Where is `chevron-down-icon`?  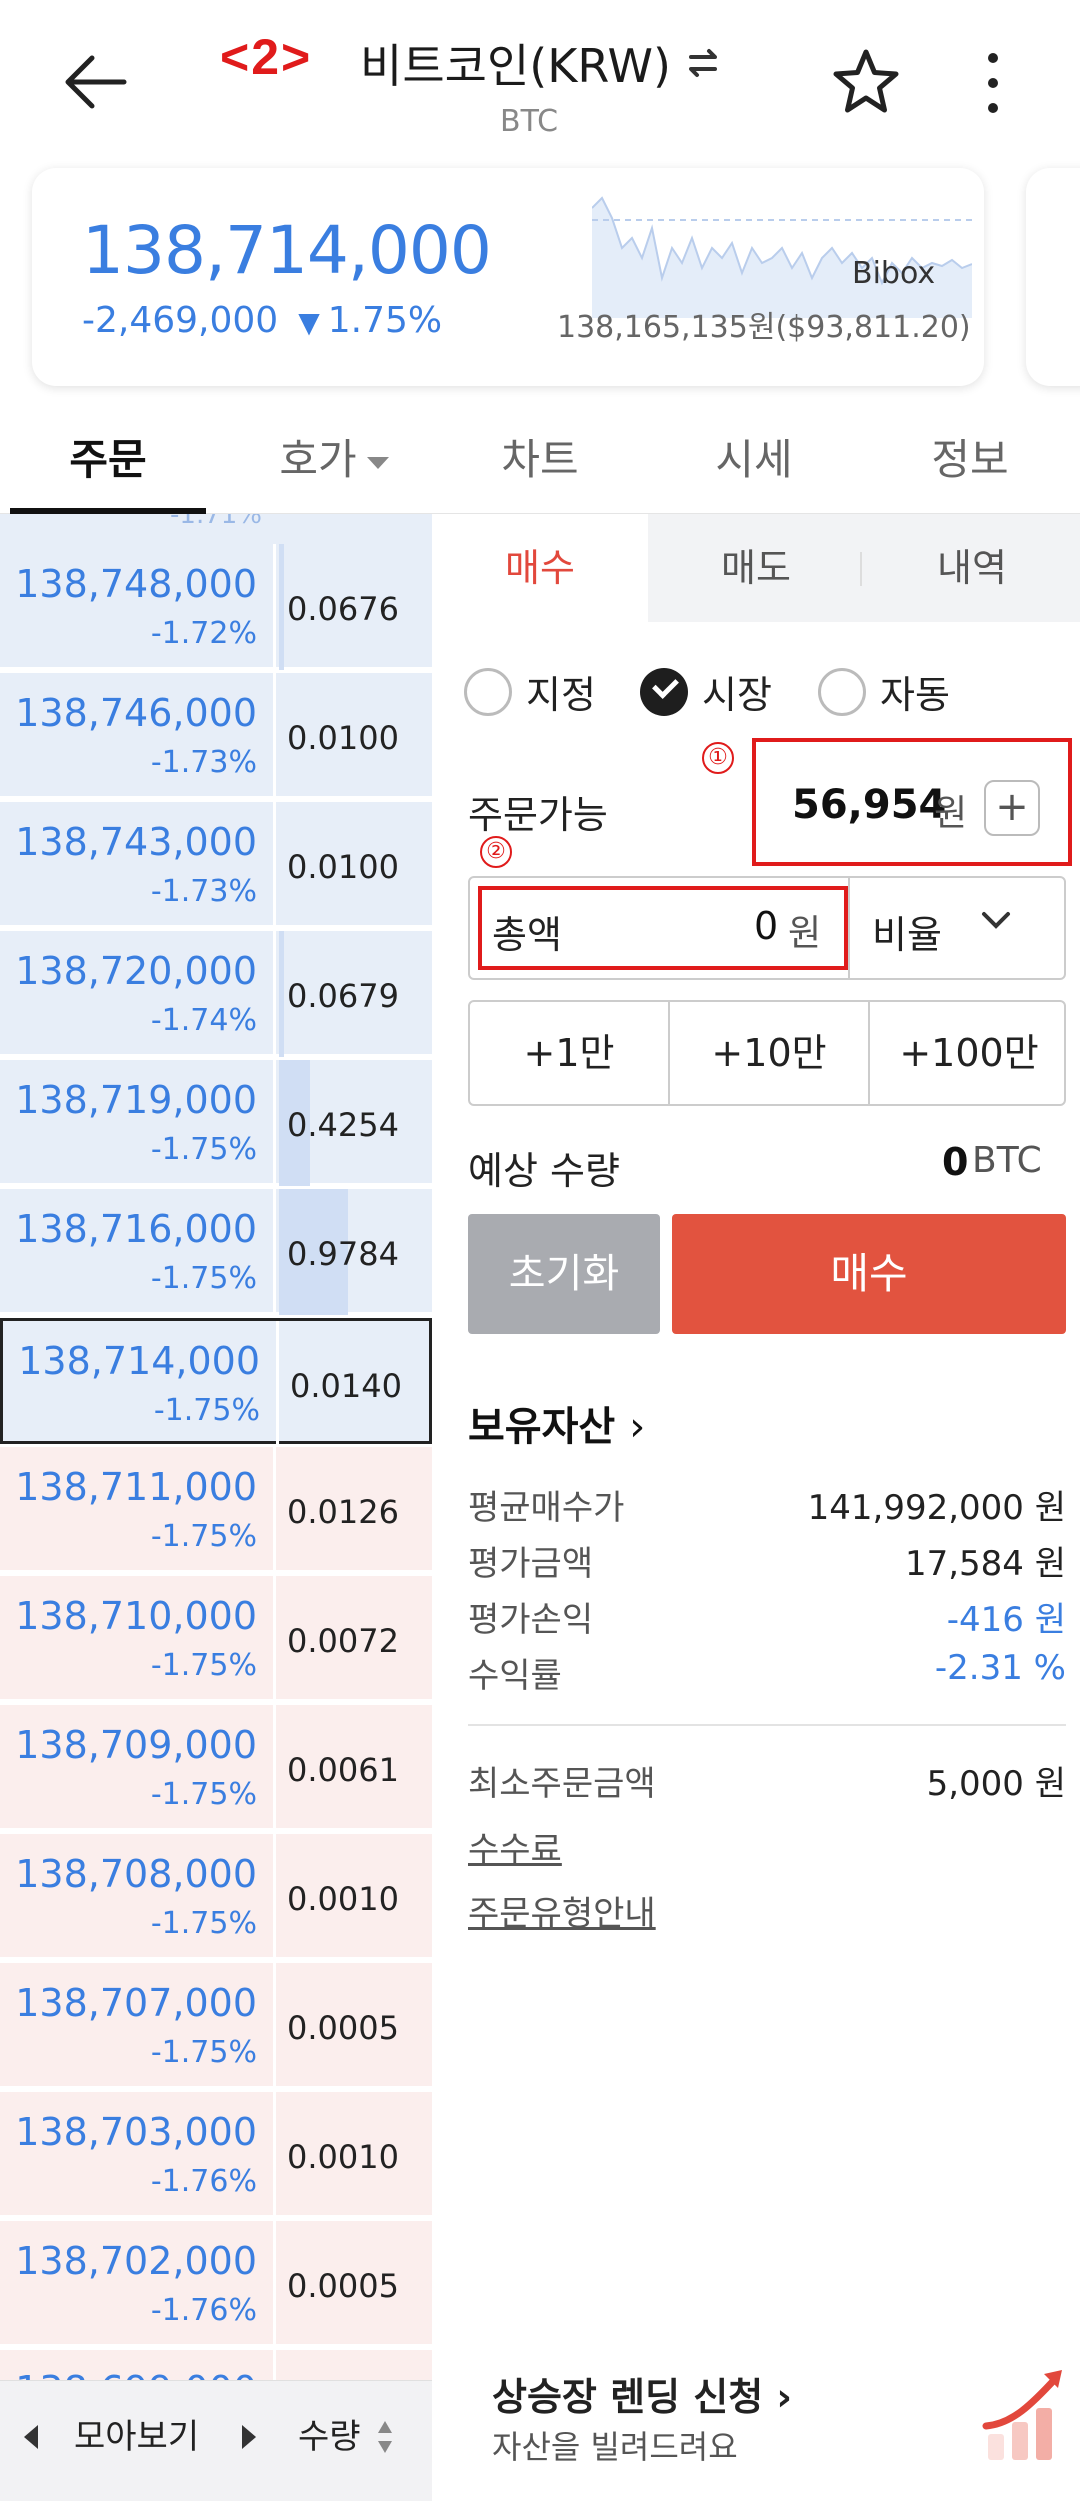 chevron-down-icon is located at coordinates (996, 920).